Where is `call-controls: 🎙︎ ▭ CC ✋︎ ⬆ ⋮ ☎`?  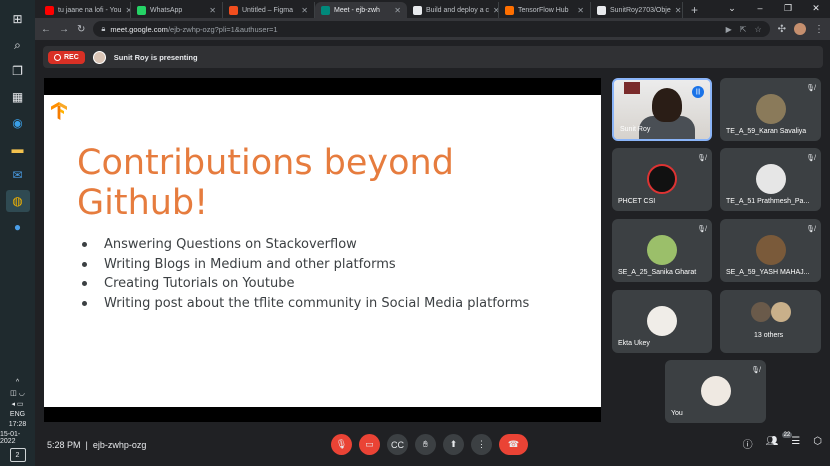 call-controls: 🎙︎ ▭ CC ✋︎ ⬆ ⋮ ☎ is located at coordinates (429, 444).